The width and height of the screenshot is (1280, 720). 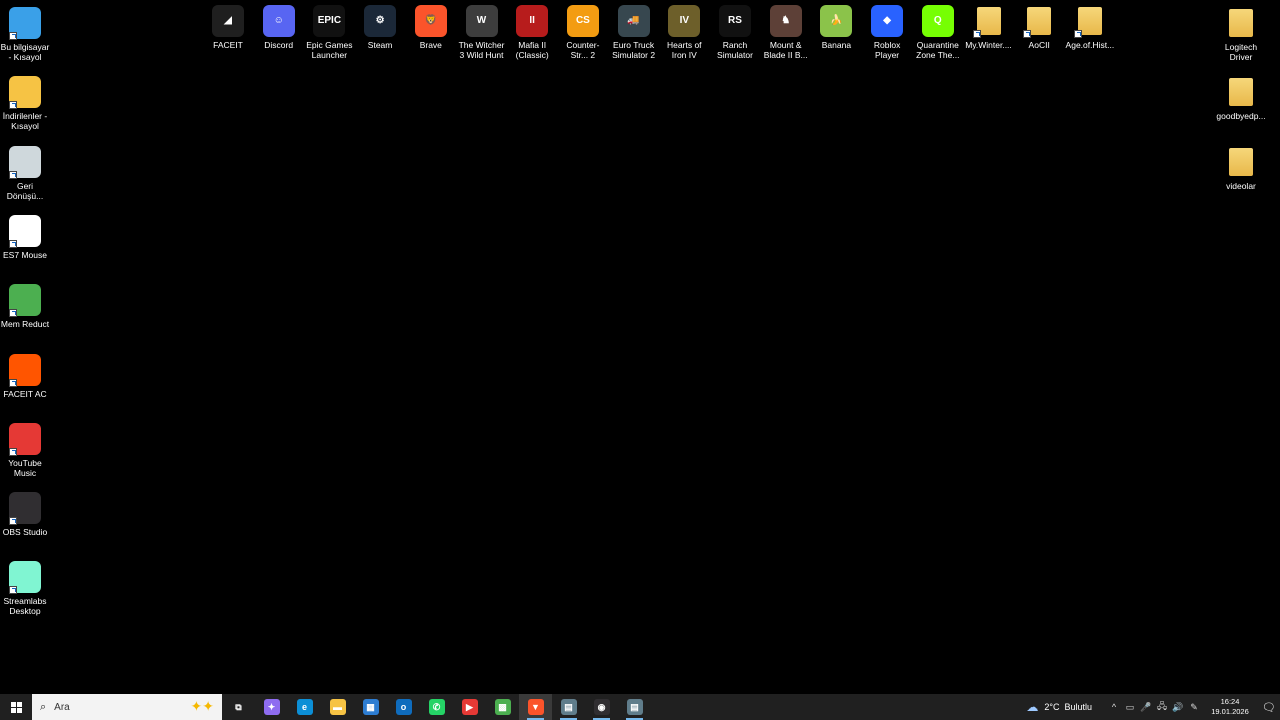 I want to click on desktop-icon-label: Counter-Str... 2, so click(x=583, y=50).